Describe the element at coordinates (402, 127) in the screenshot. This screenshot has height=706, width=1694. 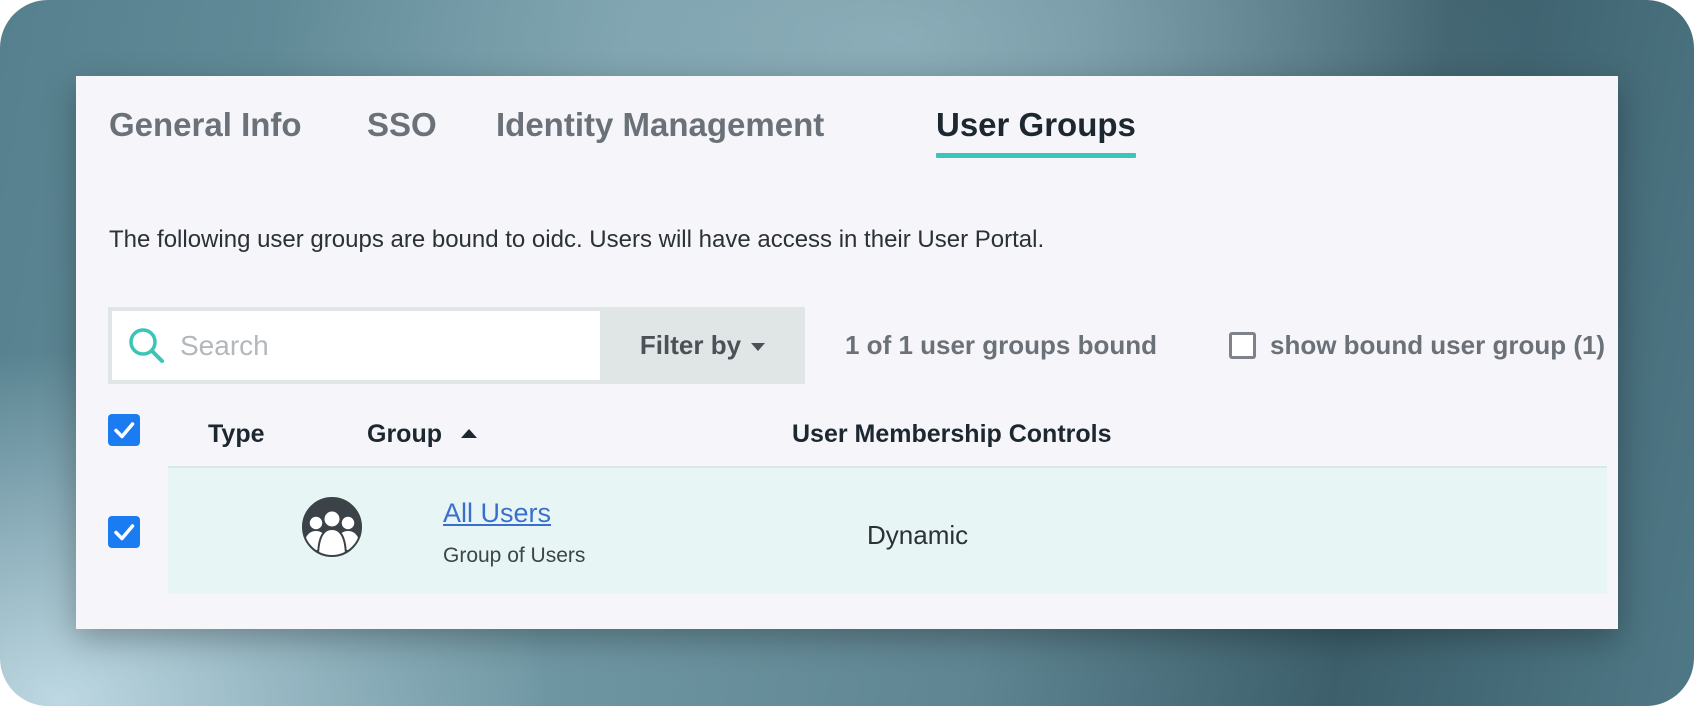
I see `tab-sso: SSO` at that location.